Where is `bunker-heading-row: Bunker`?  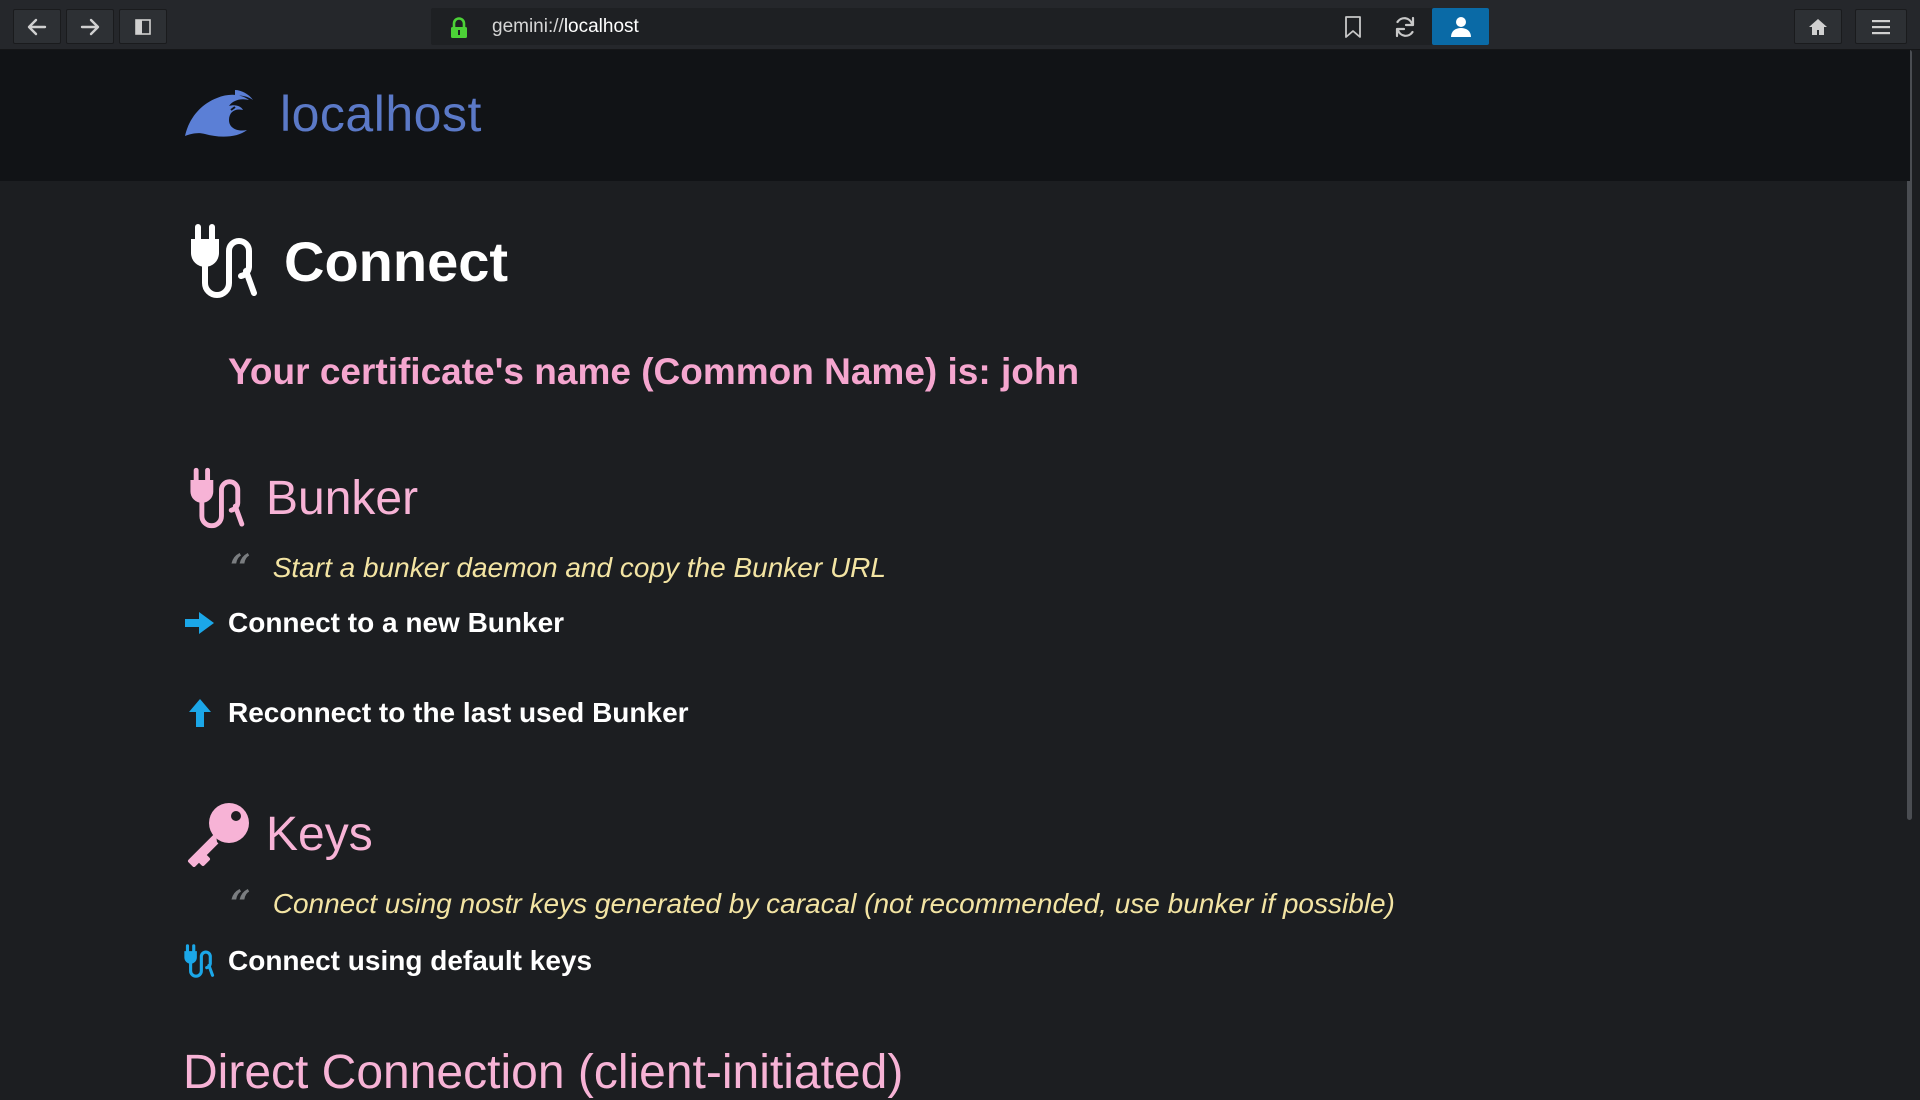 bunker-heading-row: Bunker is located at coordinates (303, 498).